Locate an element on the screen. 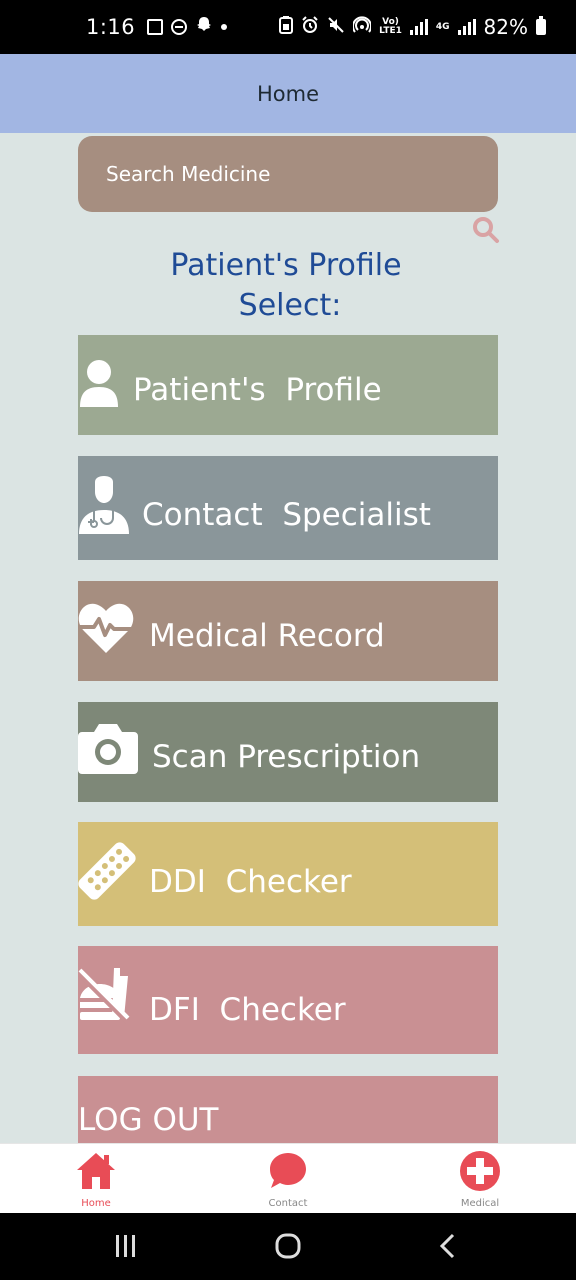  status-bar: 1:16 Vo) LTE1 4G 82% is located at coordinates (288, 27).